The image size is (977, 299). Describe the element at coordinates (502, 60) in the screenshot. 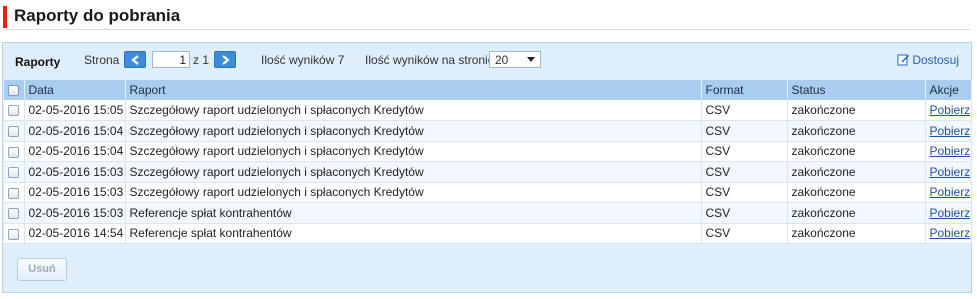

I see `per-page-value: 20` at that location.